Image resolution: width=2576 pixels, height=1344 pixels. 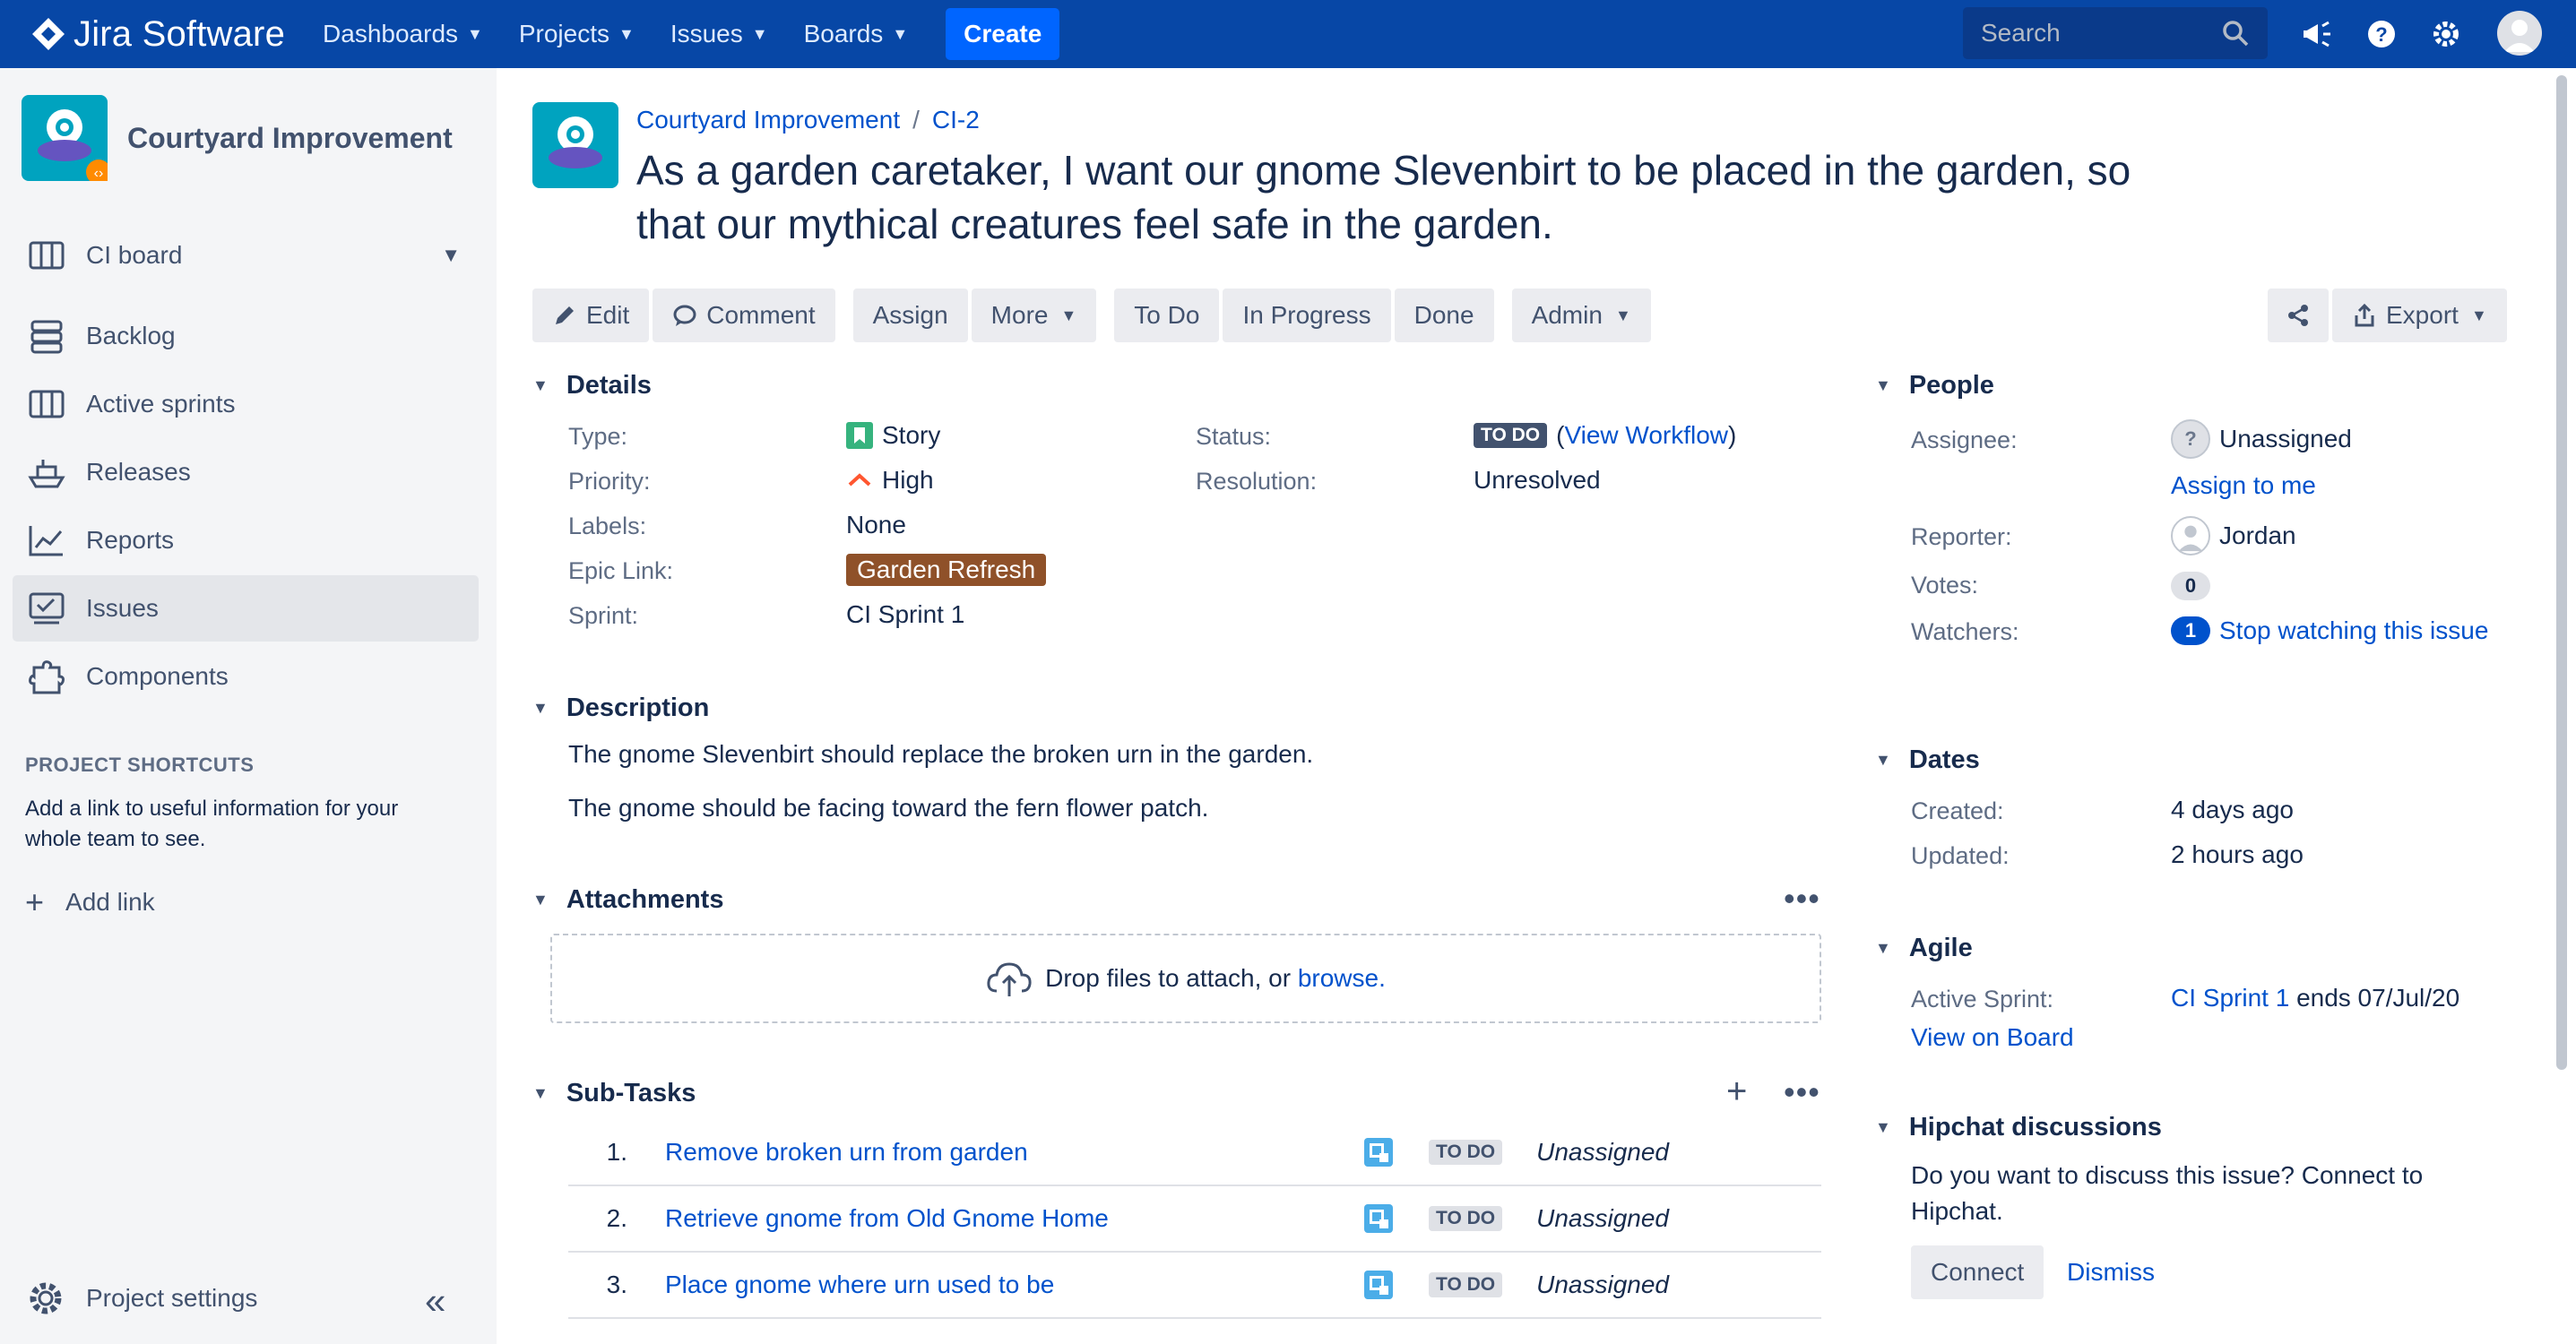 I want to click on in-progress-transition-button: In Progress, so click(x=1307, y=315).